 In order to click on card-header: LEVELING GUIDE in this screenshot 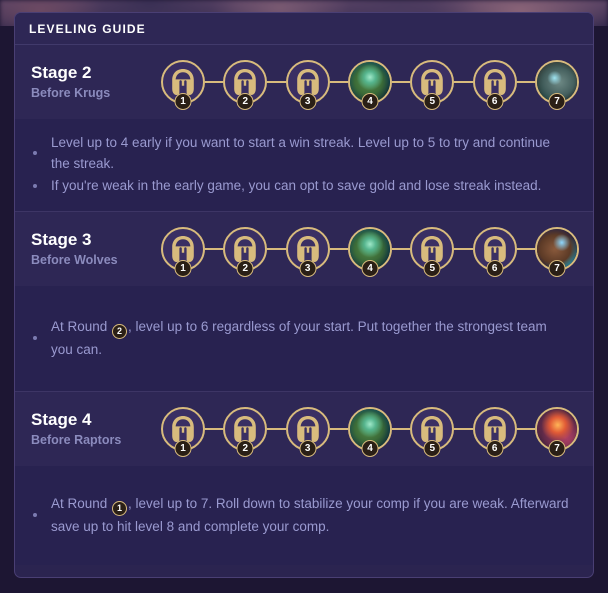, I will do `click(304, 29)`.